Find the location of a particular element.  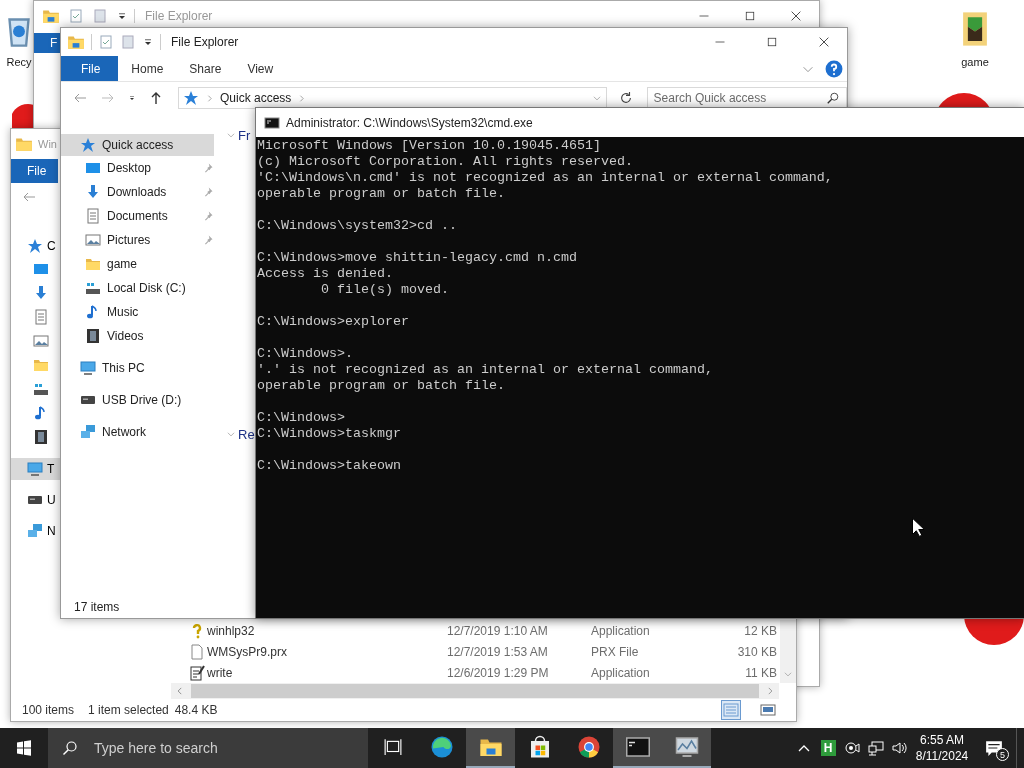

nav-item: Local Disk (C:) is located at coordinates (143, 288).